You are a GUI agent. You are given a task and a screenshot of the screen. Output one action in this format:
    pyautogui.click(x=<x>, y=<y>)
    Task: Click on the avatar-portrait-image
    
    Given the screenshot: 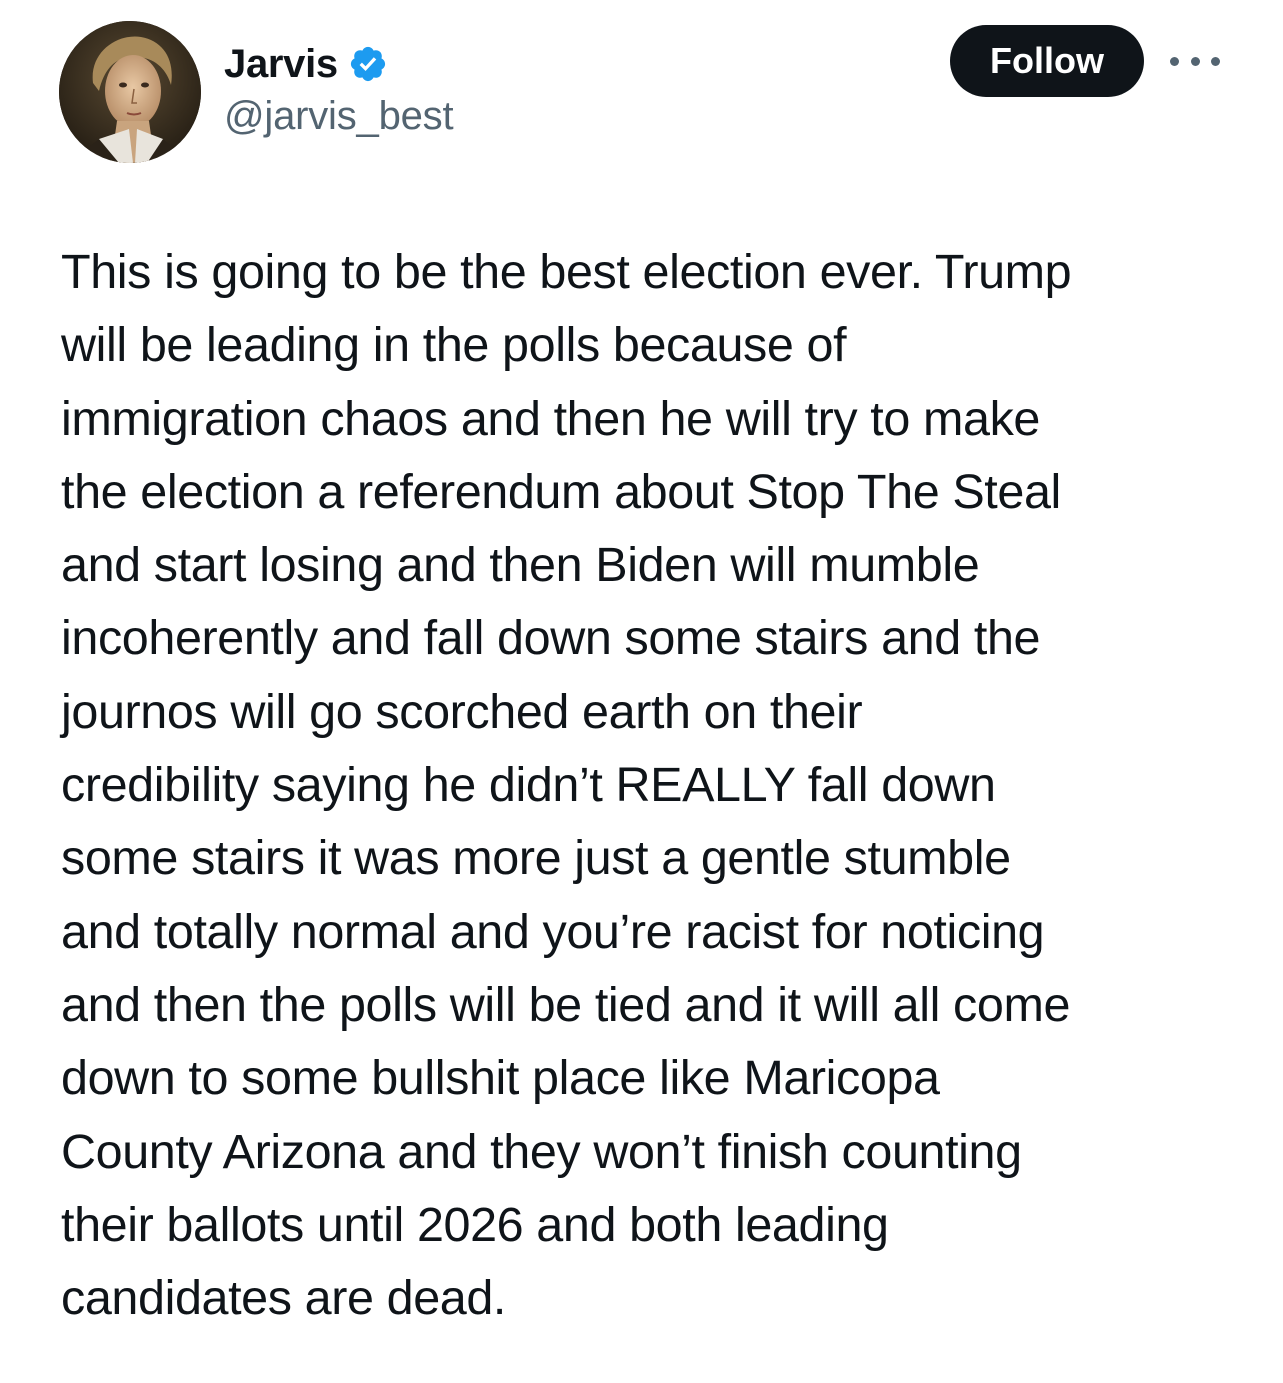 What is the action you would take?
    pyautogui.click(x=130, y=92)
    